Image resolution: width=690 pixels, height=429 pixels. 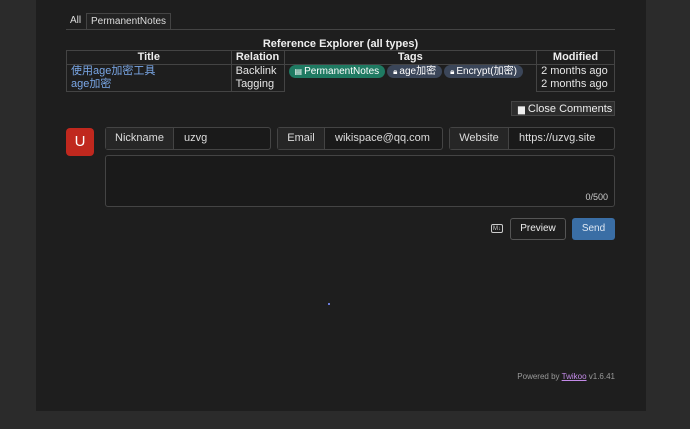 What do you see at coordinates (593, 229) in the screenshot?
I see `send-button: Send` at bounding box center [593, 229].